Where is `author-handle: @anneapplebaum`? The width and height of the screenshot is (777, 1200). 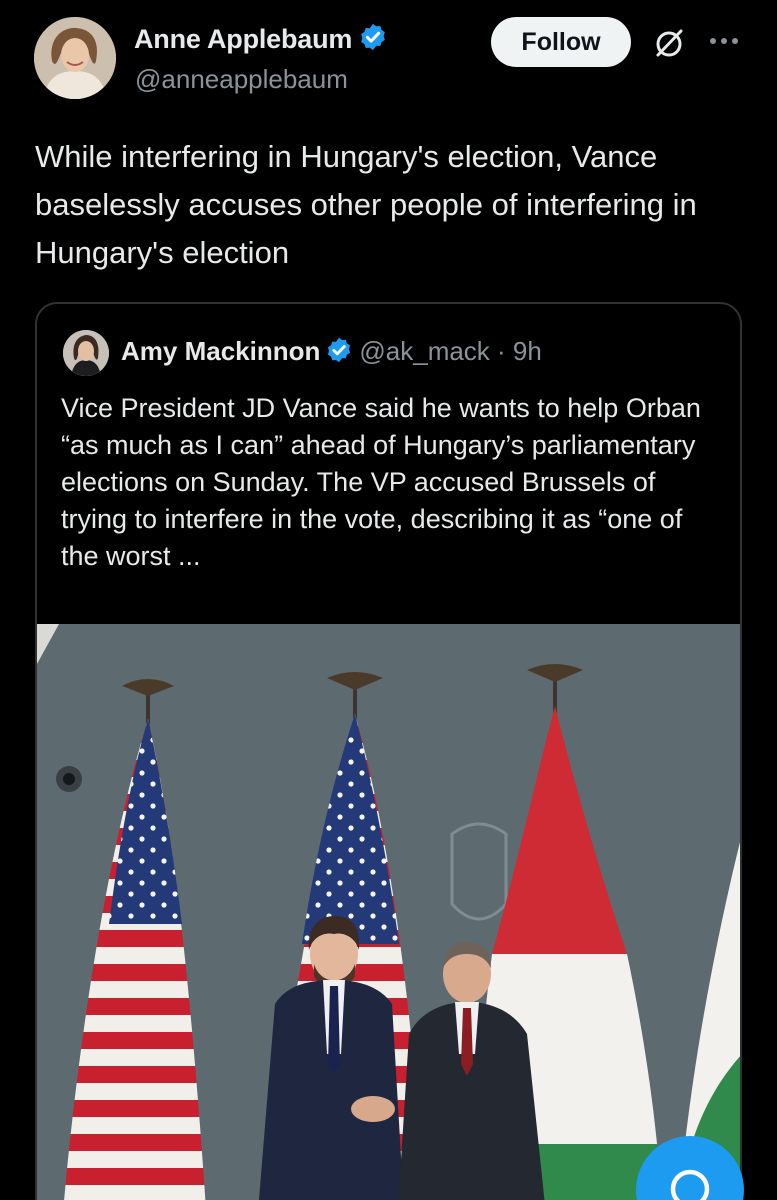
author-handle: @anneapplebaum is located at coordinates (241, 79).